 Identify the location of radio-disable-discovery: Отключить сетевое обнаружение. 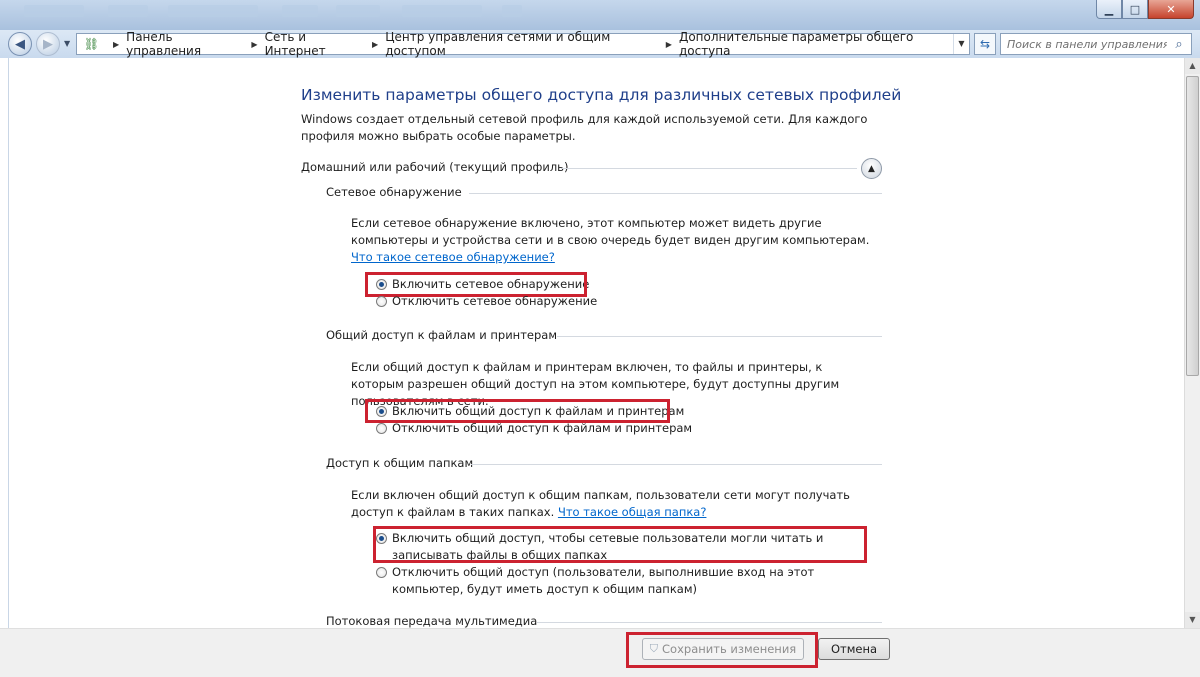
(486, 301).